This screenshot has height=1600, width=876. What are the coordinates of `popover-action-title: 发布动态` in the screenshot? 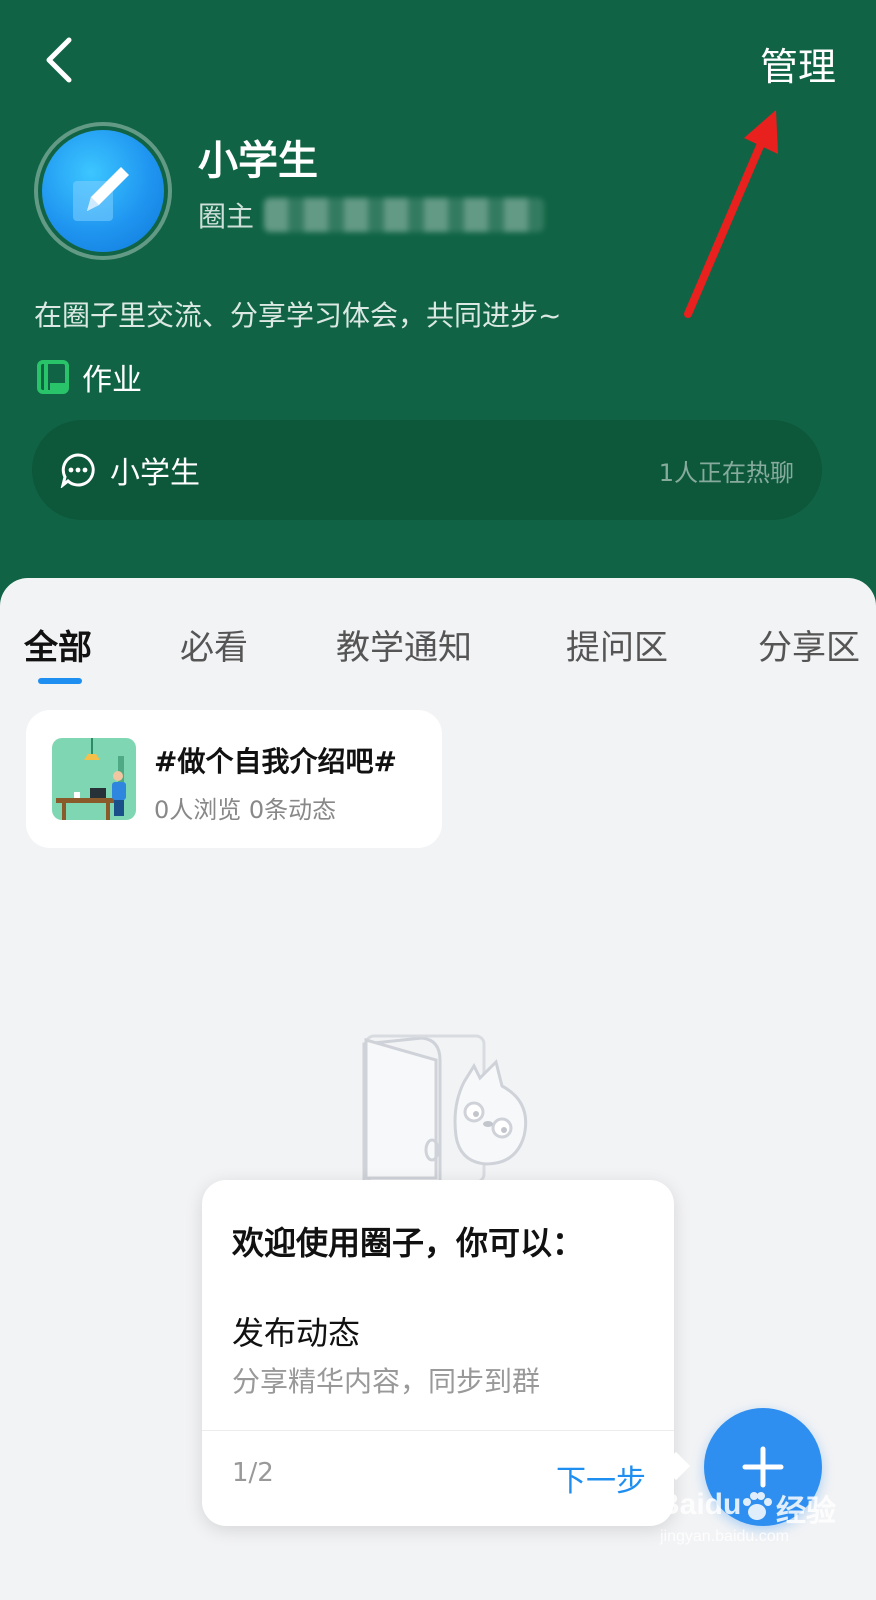 It's located at (296, 1333).